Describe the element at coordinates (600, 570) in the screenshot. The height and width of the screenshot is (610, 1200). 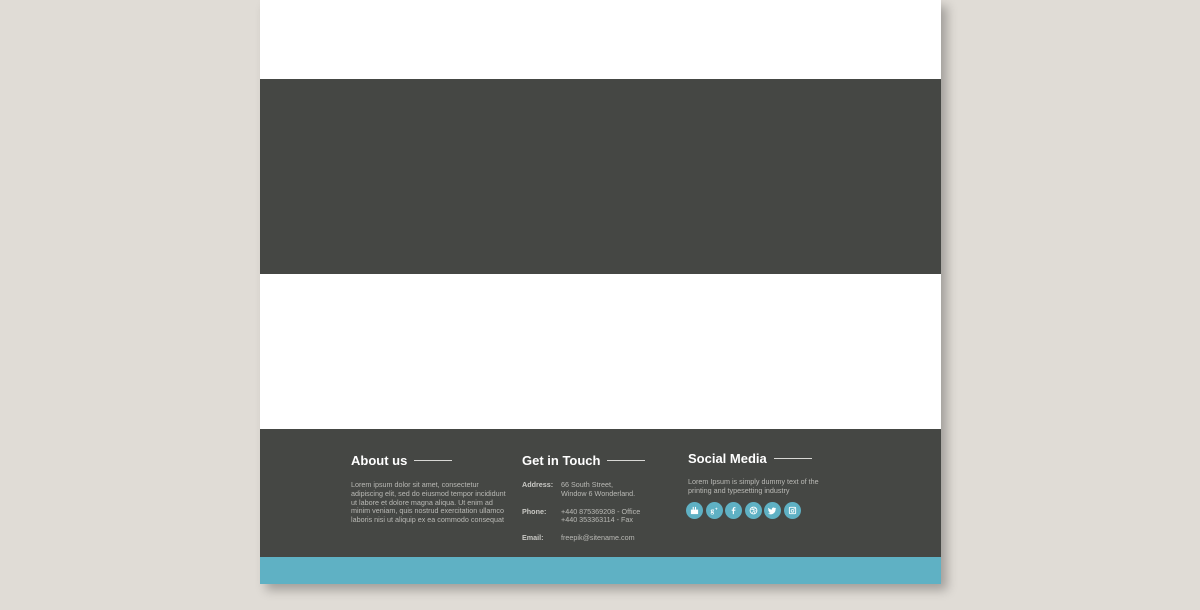
I see `footer-accent-bar` at that location.